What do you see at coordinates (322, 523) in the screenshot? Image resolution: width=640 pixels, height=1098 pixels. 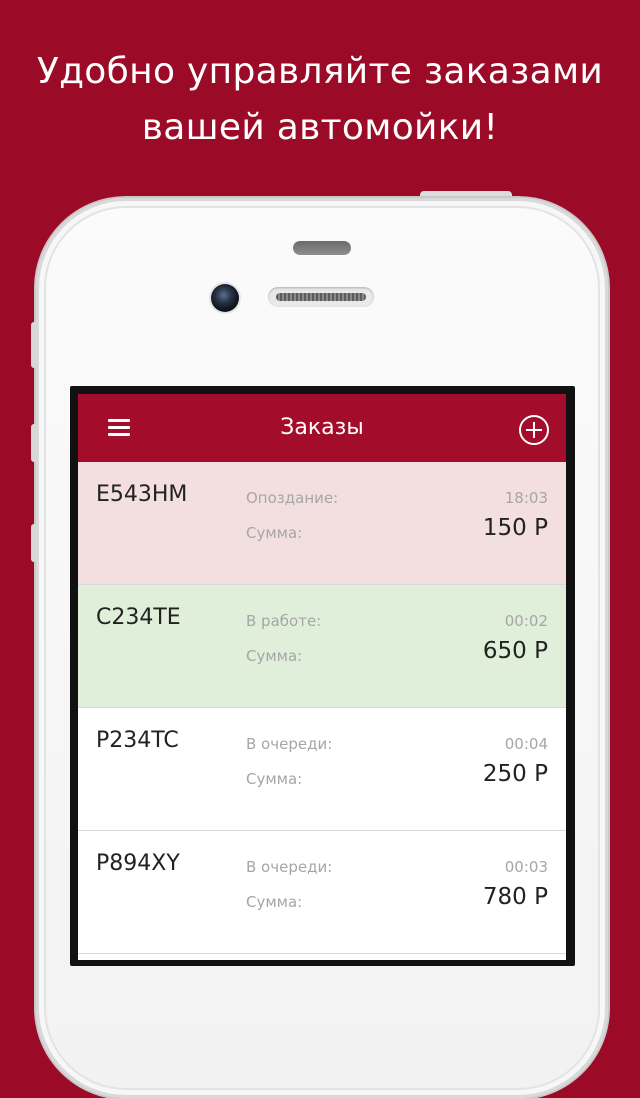 I see `order-row: E543HM Опоздание: Сумма: 18:03 150 Р` at bounding box center [322, 523].